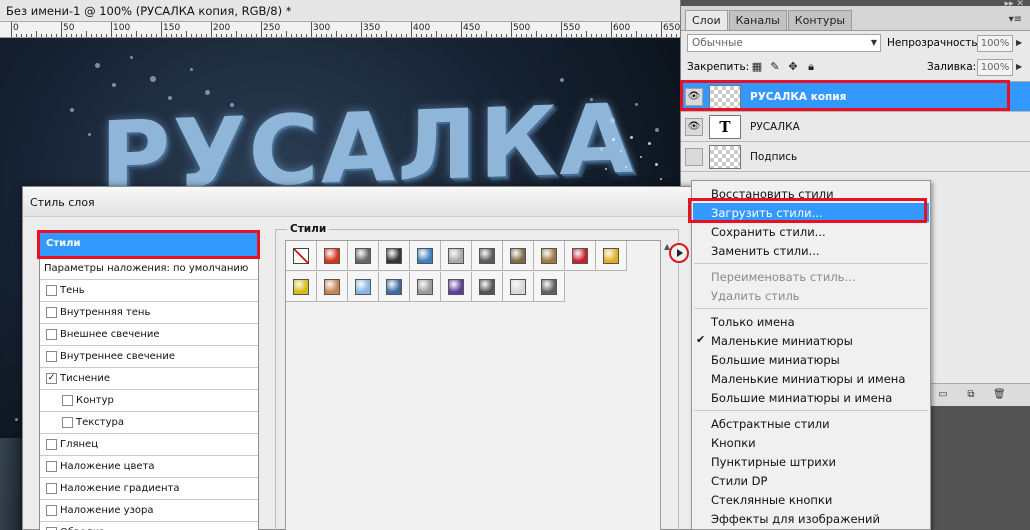  Describe the element at coordinates (149, 467) in the screenshot. I see `effect-row: Наложение цвета` at that location.